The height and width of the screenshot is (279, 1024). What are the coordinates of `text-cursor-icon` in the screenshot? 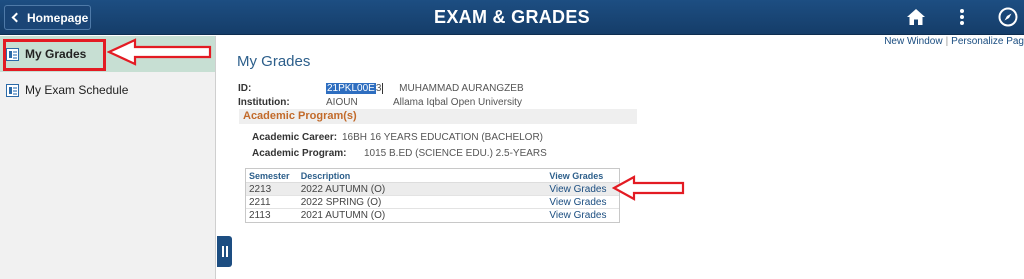 It's located at (384, 88).